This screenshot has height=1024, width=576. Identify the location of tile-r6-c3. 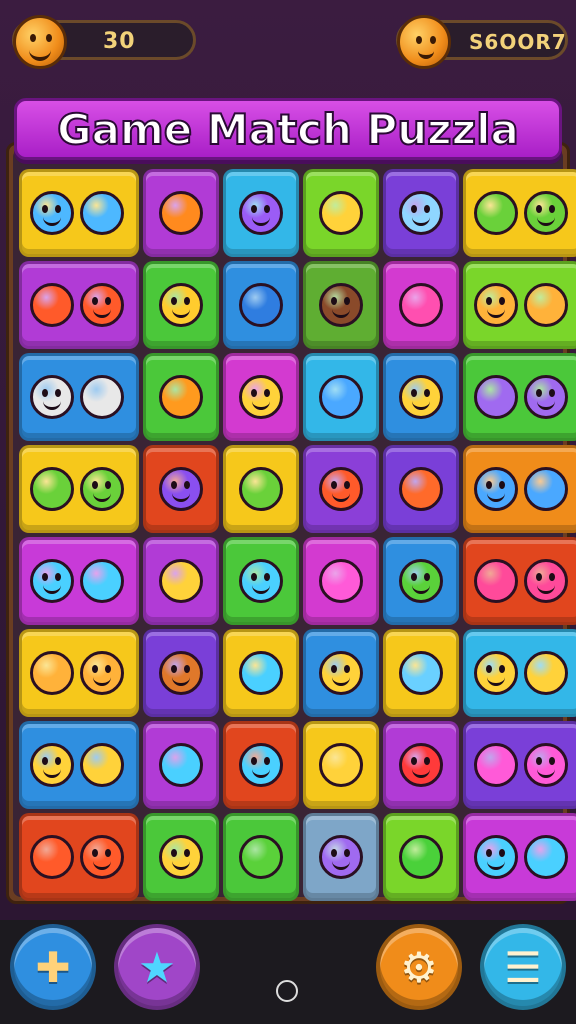
(261, 673).